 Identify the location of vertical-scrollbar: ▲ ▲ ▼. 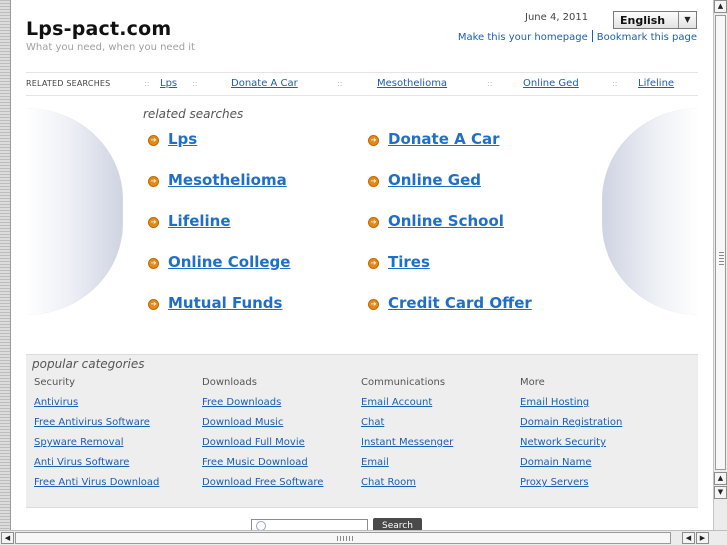
(720, 265).